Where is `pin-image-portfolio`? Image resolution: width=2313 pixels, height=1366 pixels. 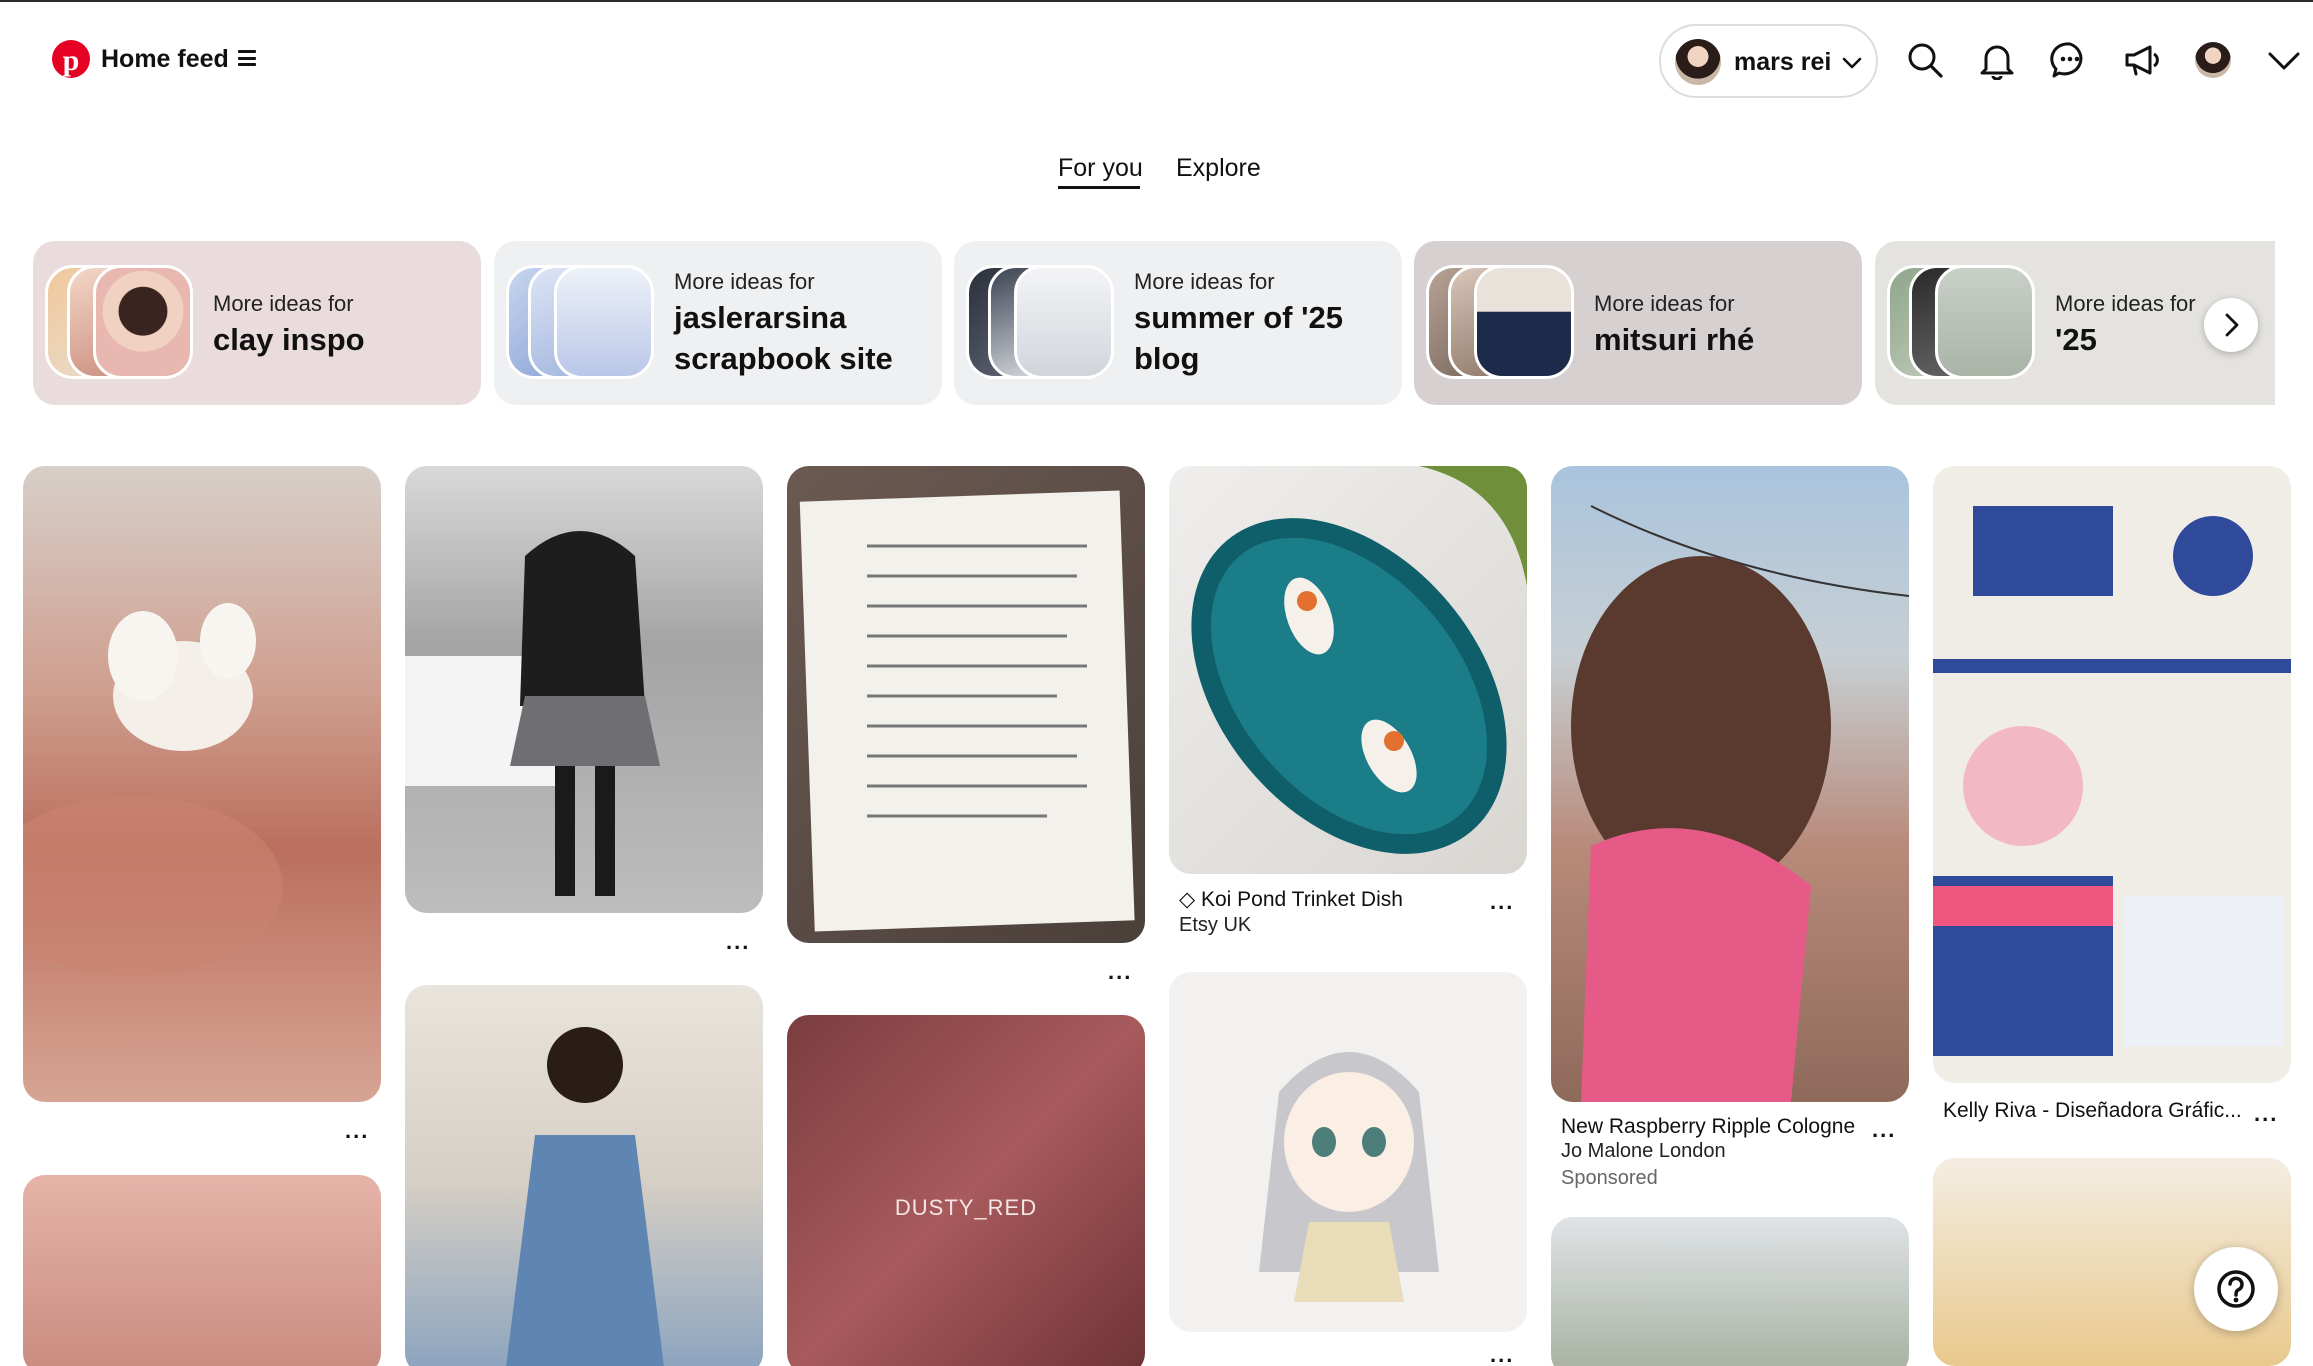
pin-image-portfolio is located at coordinates (2112, 774).